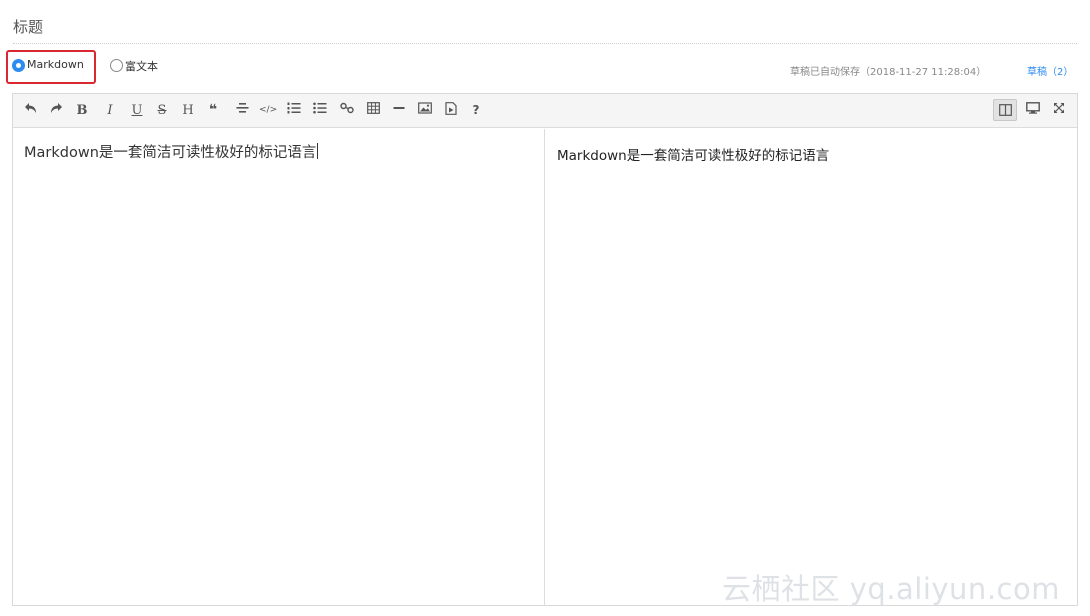 The height and width of the screenshot is (616, 1090). Describe the element at coordinates (320, 110) in the screenshot. I see `unordered-list-icon` at that location.